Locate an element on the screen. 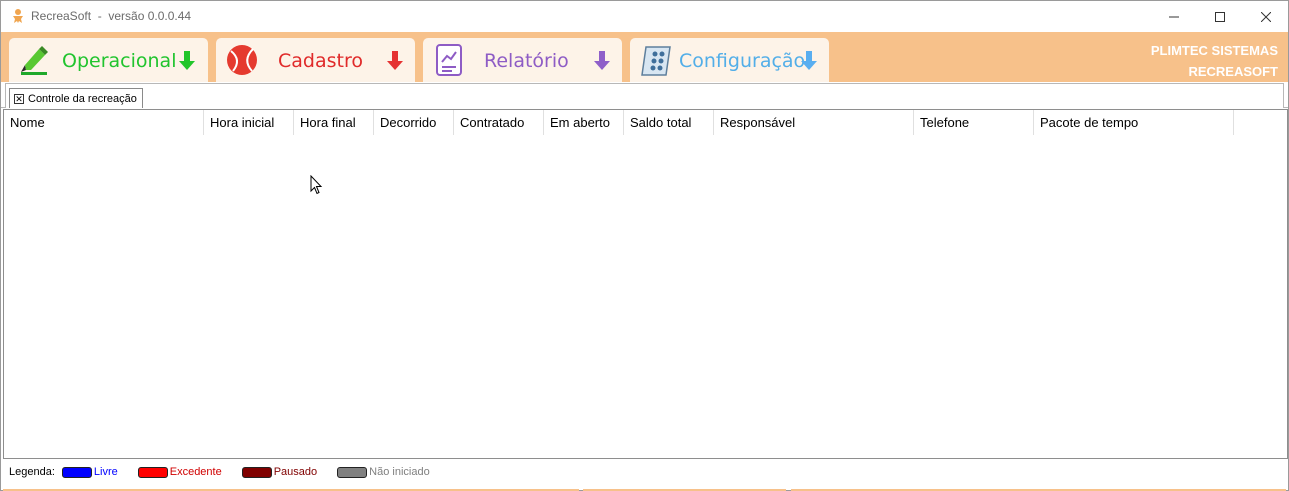  legend-text: Não iniciado is located at coordinates (399, 472).